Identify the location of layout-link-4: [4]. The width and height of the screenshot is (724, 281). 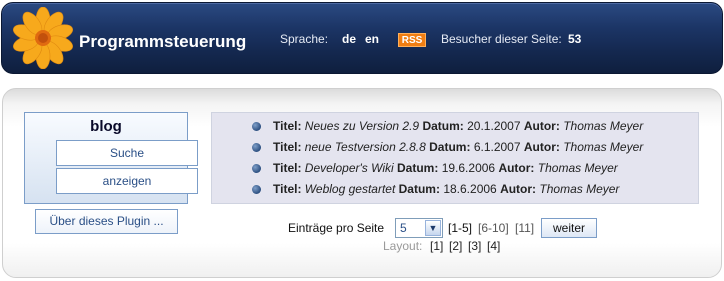
(493, 246).